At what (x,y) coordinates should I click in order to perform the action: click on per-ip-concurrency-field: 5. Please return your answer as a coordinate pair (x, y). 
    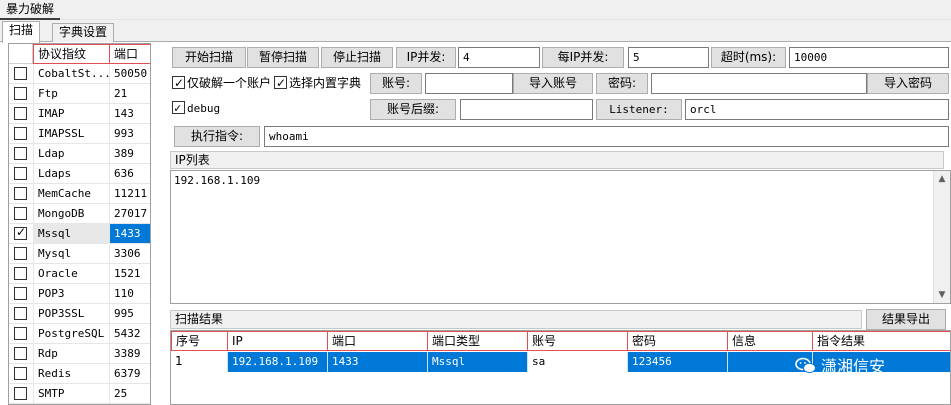
    Looking at the image, I should click on (668, 57).